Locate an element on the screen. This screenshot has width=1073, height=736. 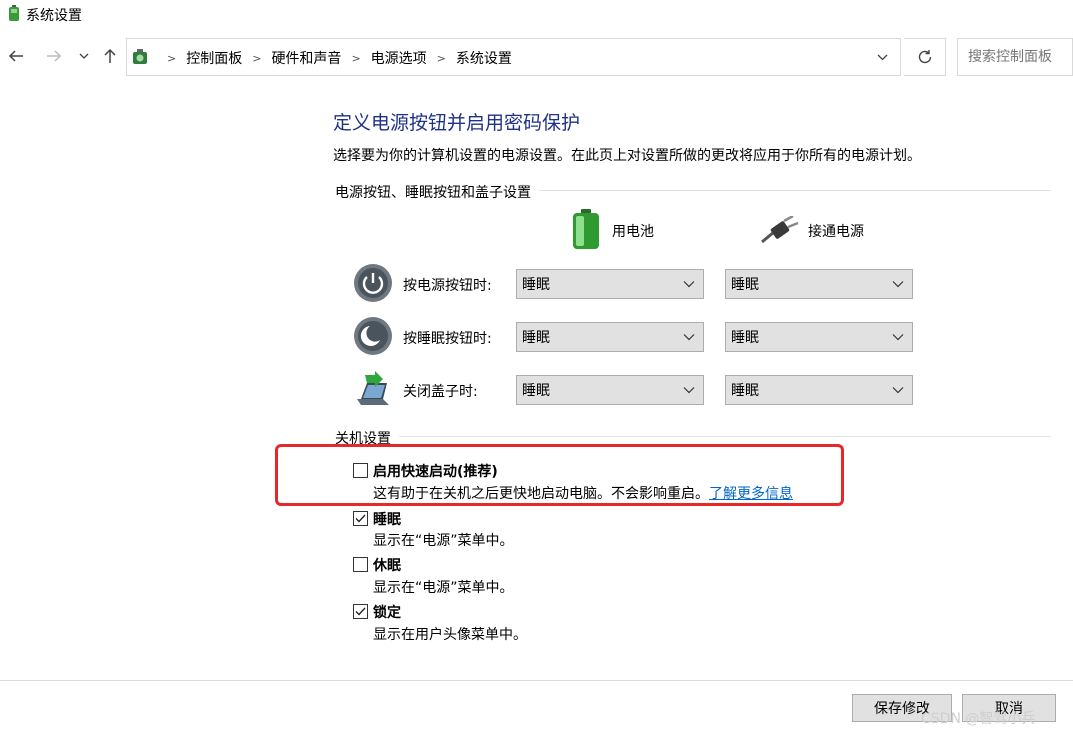
power-button-battery-select: 睡眠 is located at coordinates (610, 284).